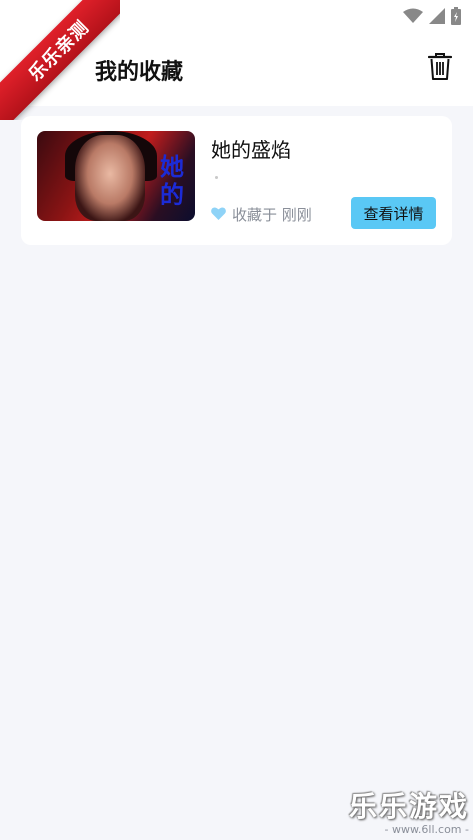 This screenshot has width=473, height=840. Describe the element at coordinates (456, 18) in the screenshot. I see `battery-icon` at that location.